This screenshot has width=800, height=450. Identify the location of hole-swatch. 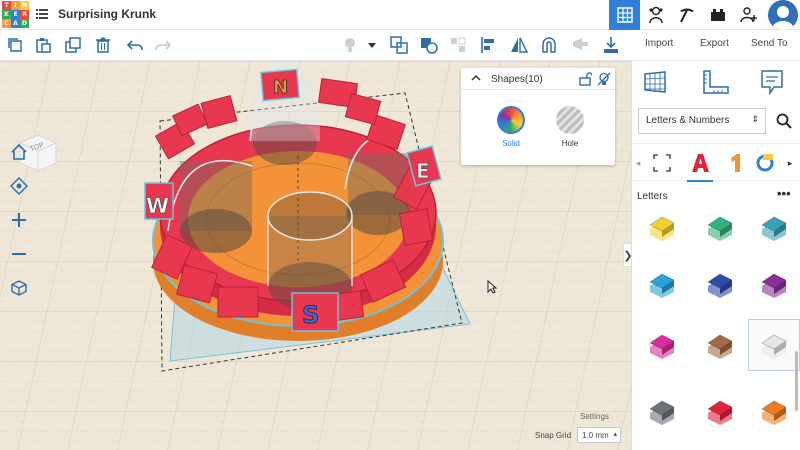
(570, 120).